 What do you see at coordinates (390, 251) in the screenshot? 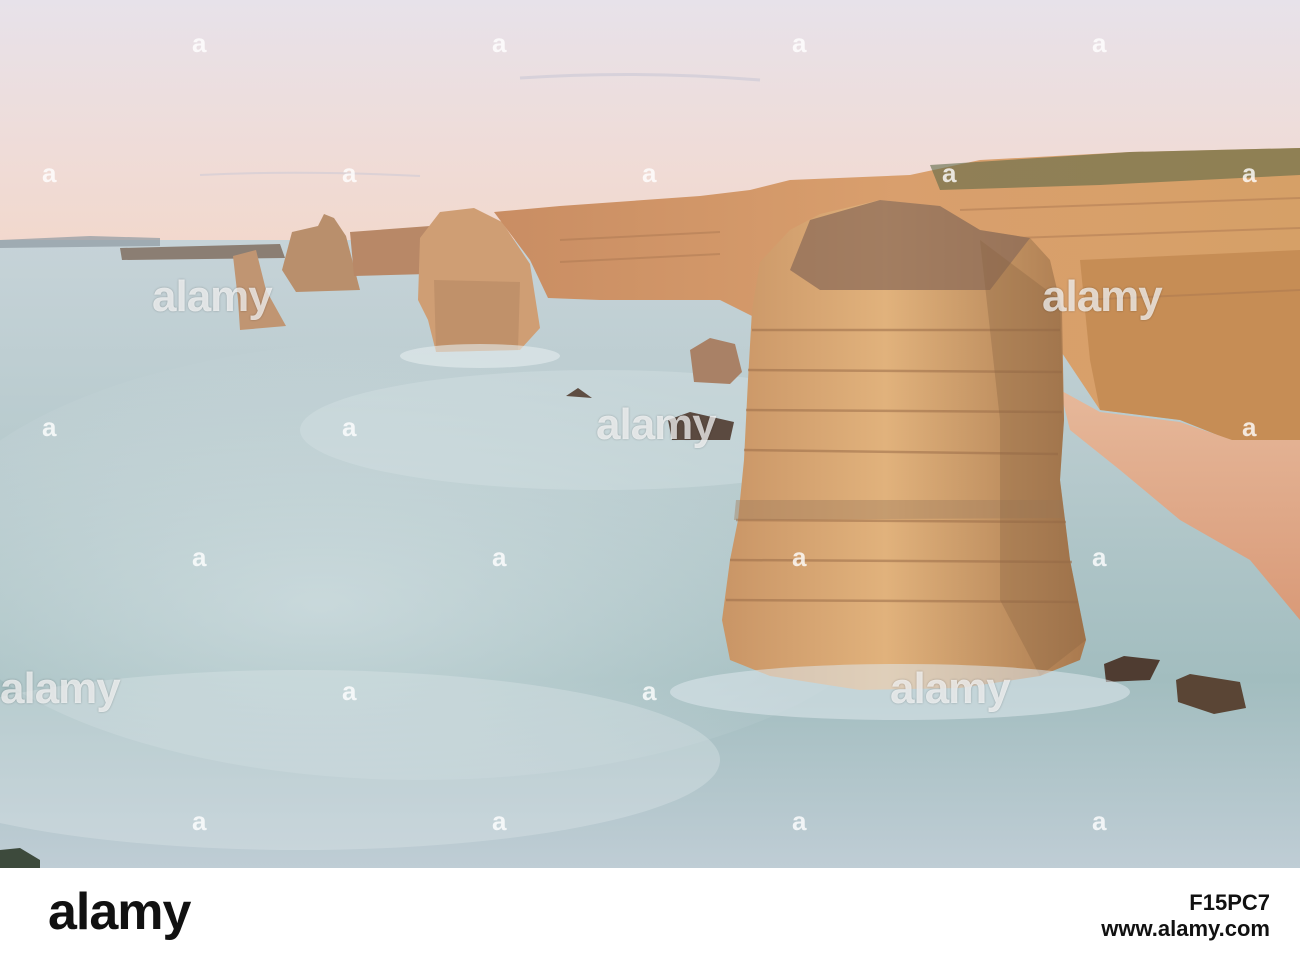
I see `distant-cliff` at bounding box center [390, 251].